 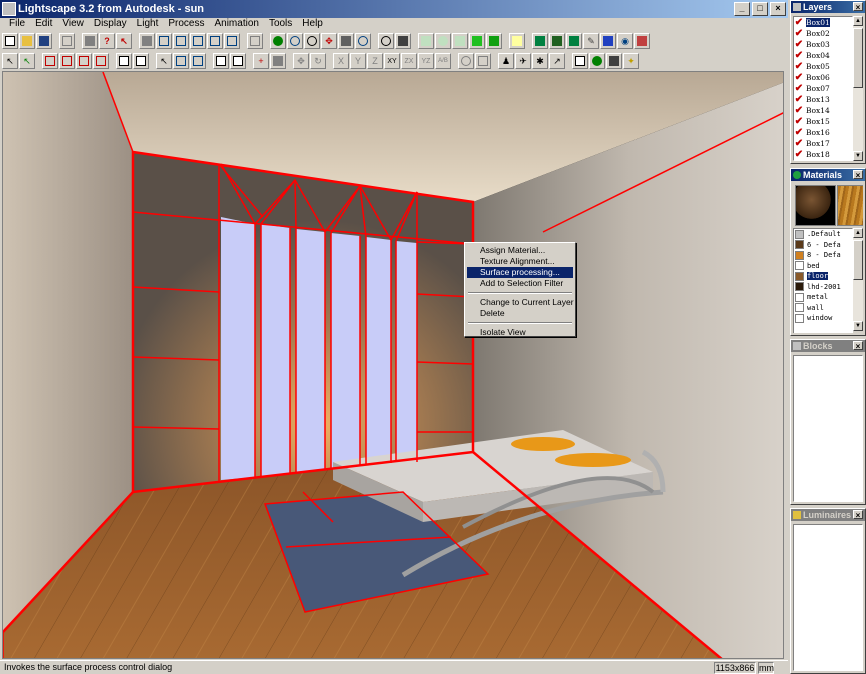 What do you see at coordinates (823, 77) in the screenshot?
I see `layer-row: ✔ Box06` at bounding box center [823, 77].